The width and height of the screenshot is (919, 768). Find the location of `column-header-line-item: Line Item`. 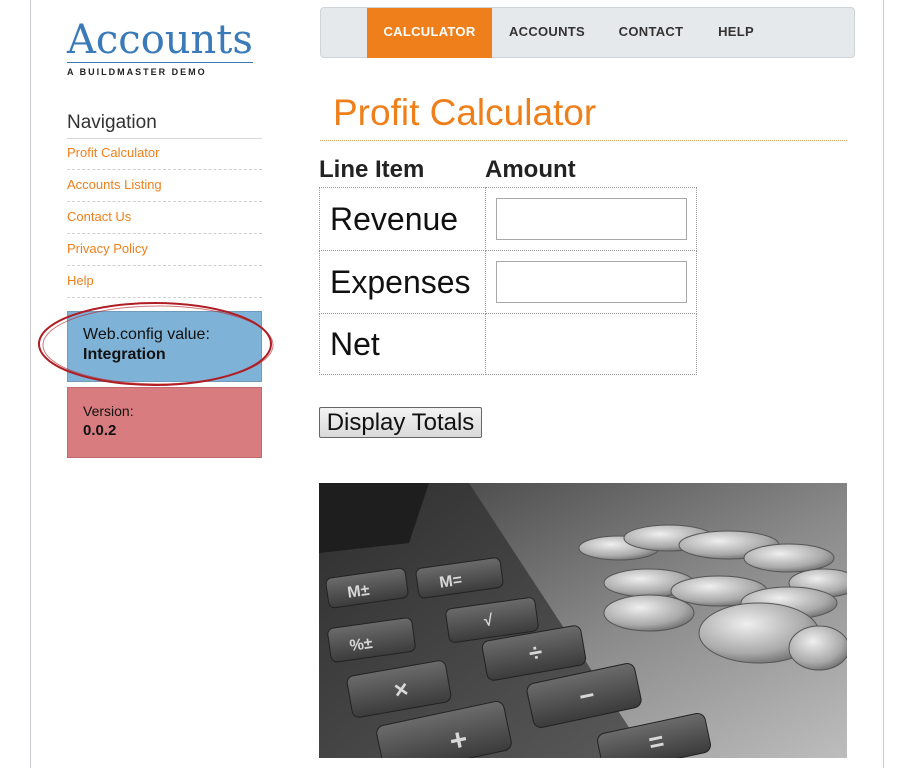

column-header-line-item: Line Item is located at coordinates (372, 169).